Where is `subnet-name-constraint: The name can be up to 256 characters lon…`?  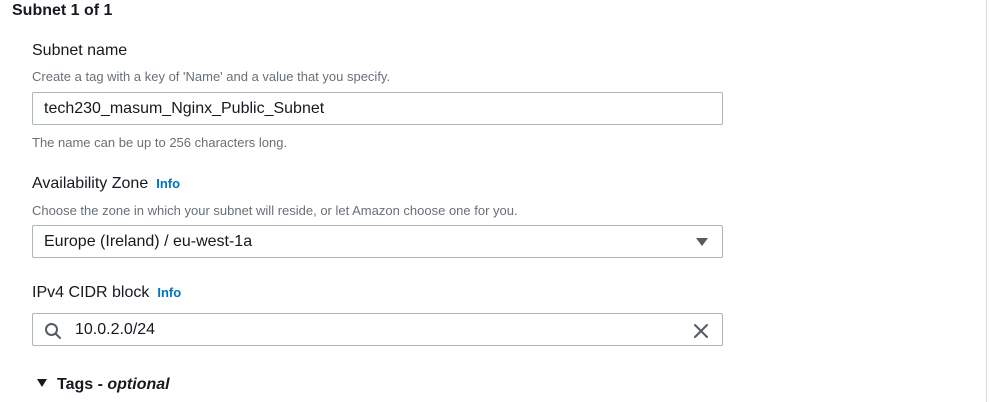
subnet-name-constraint: The name can be up to 256 characters lon… is located at coordinates (160, 142).